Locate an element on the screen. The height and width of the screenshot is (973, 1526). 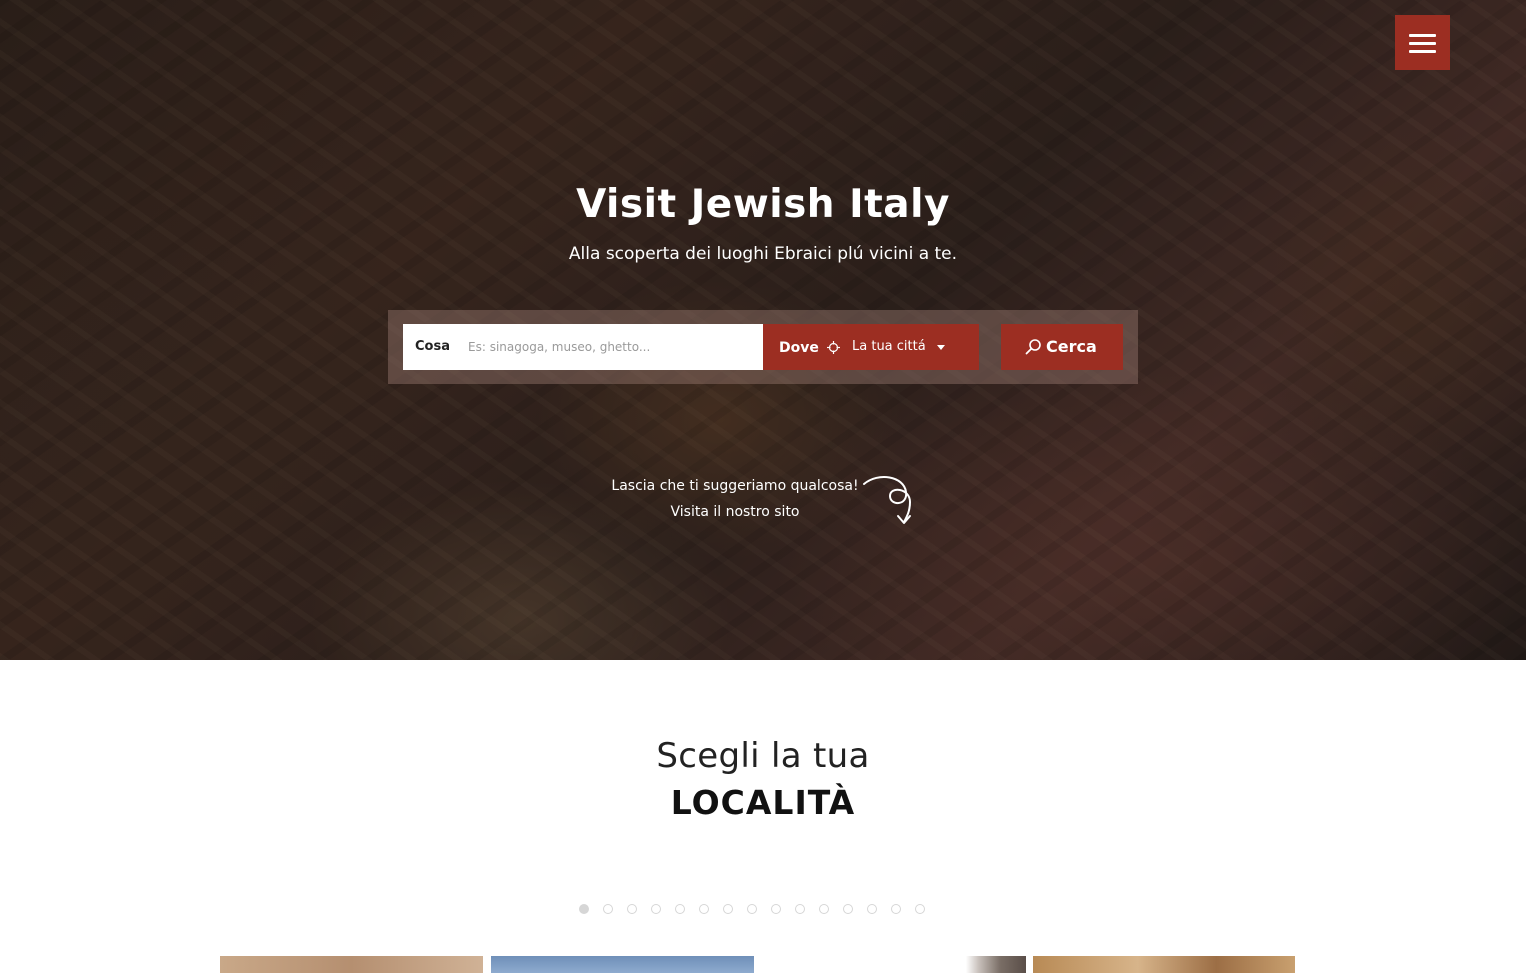
hero-title: Visit Jewish Italy is located at coordinates (763, 204).